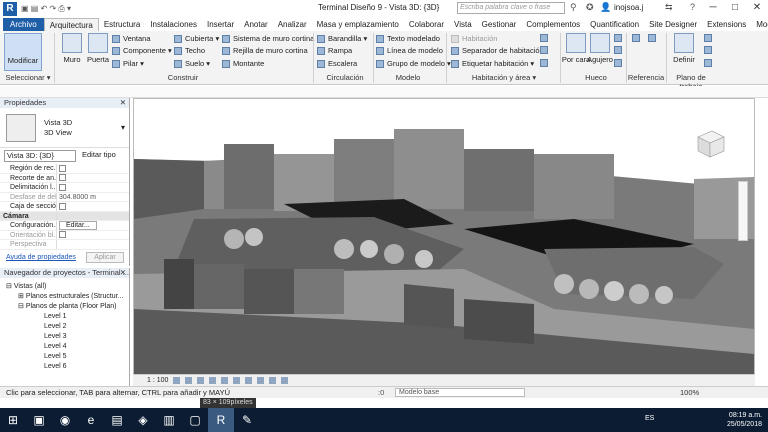  Describe the element at coordinates (669, 7) in the screenshot. I see `exchange-icon: ⇆` at that location.